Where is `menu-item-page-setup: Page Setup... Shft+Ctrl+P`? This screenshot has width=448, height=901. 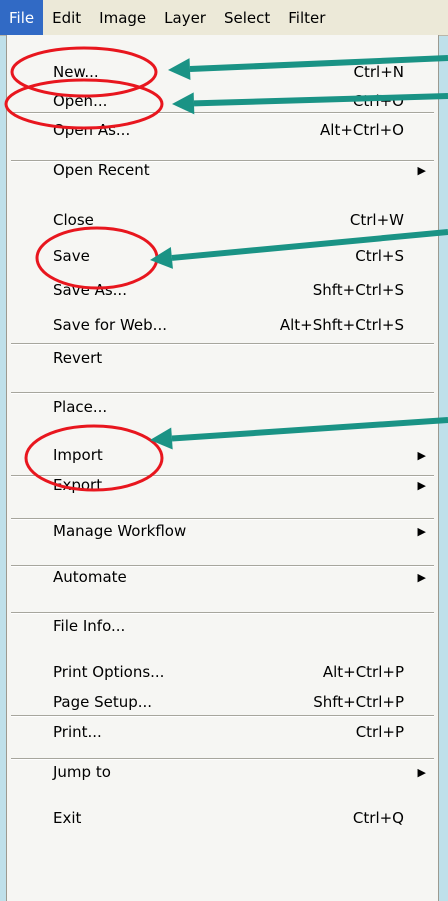
menu-item-page-setup: Page Setup... Shft+Ctrl+P is located at coordinates (222, 702).